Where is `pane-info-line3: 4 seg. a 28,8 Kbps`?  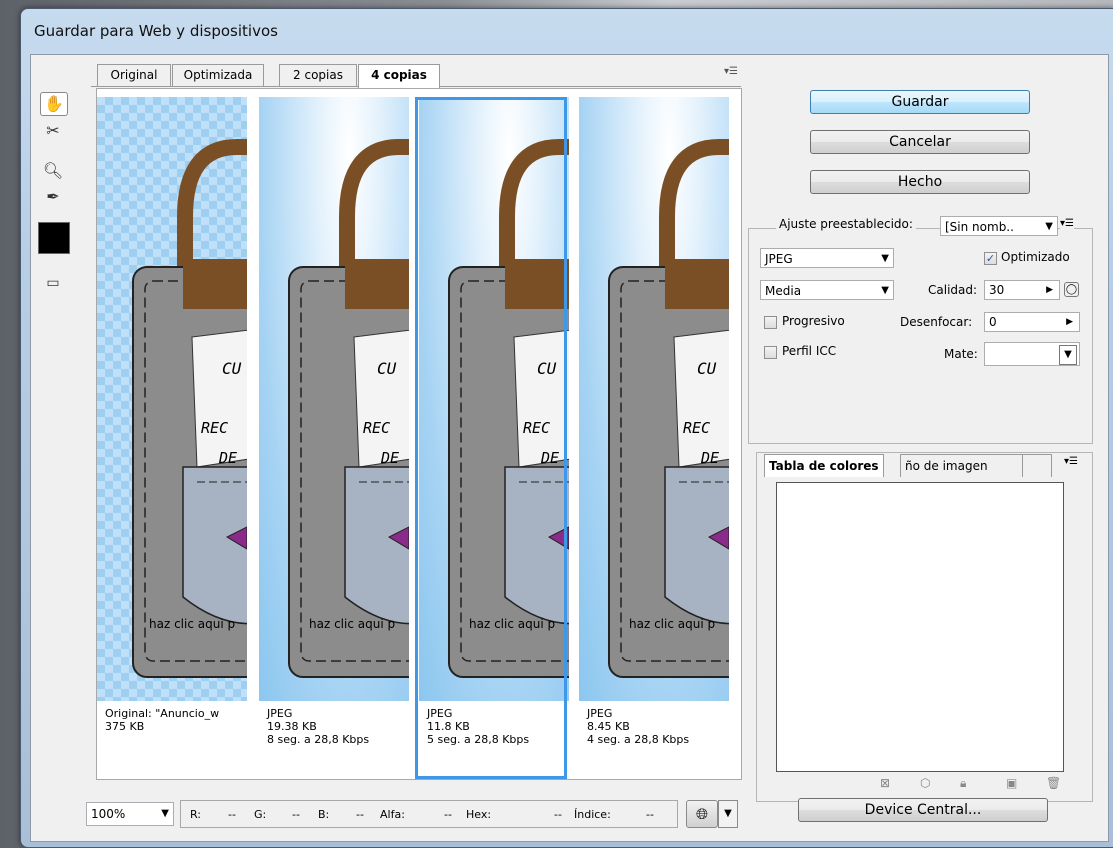
pane-info-line3: 4 seg. a 28,8 Kbps is located at coordinates (638, 739).